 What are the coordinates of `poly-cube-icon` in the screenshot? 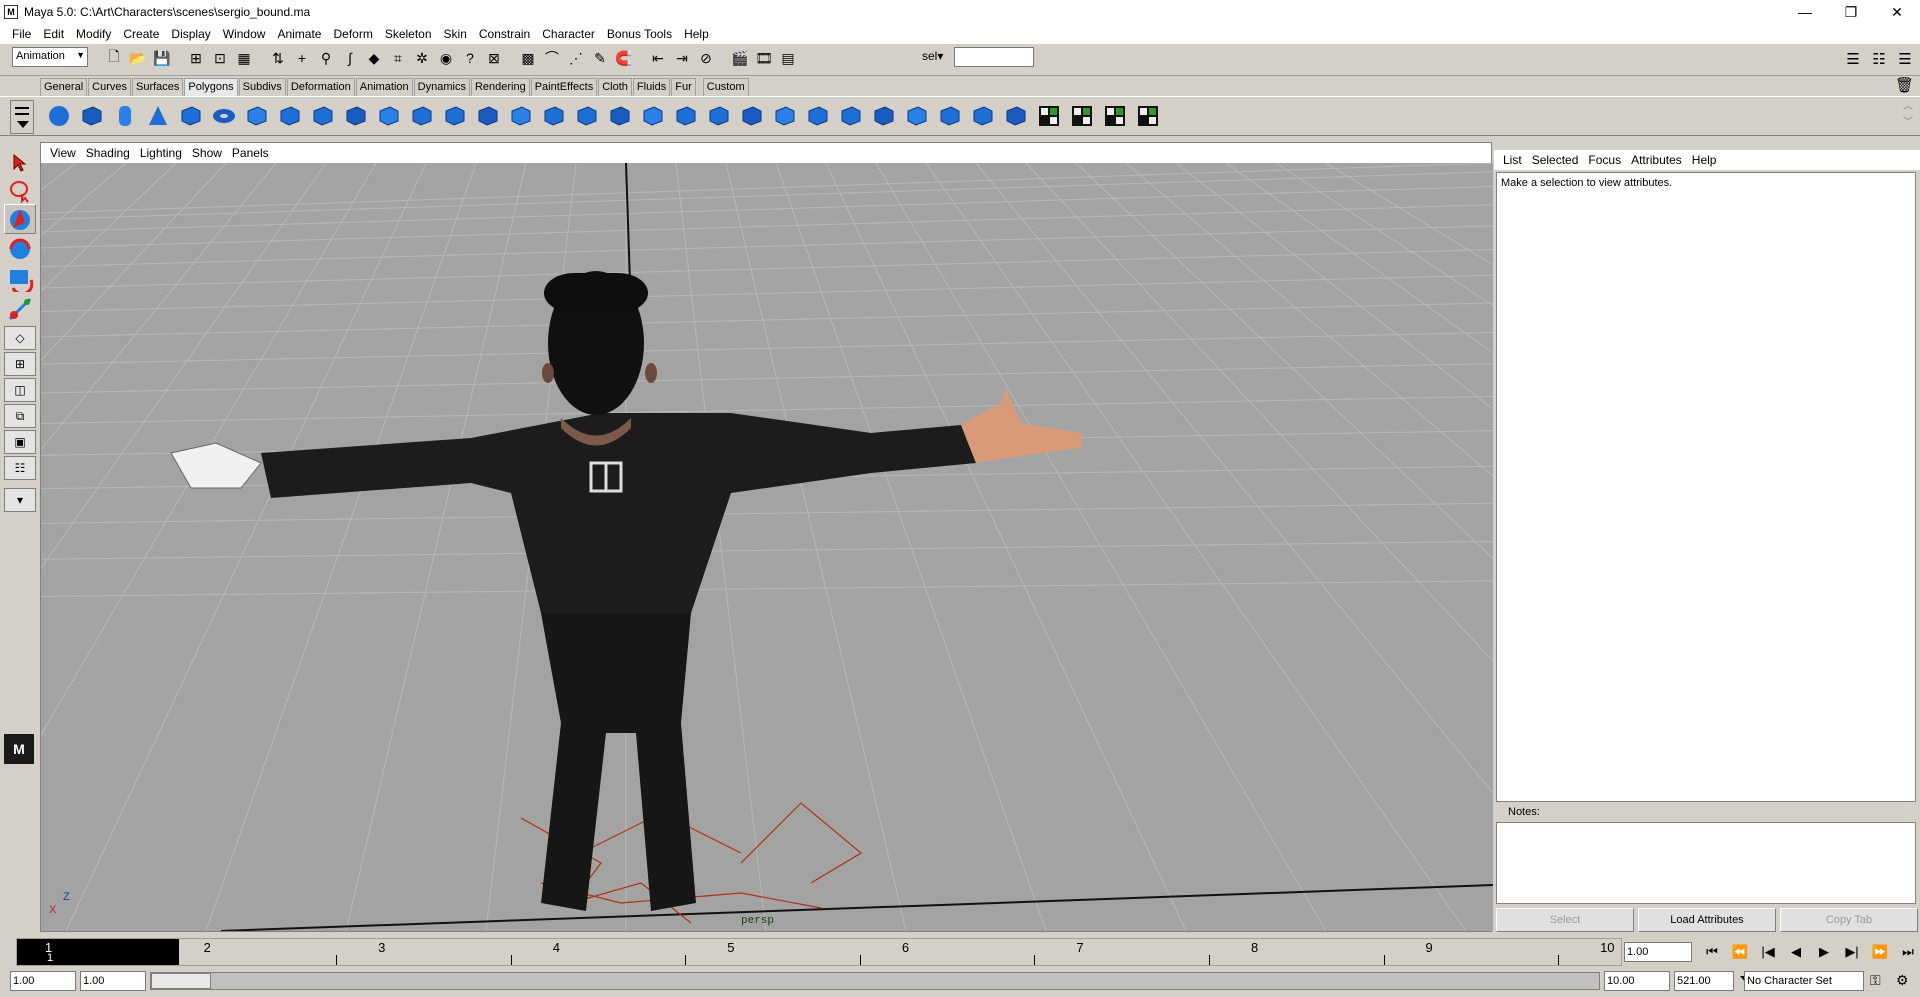 It's located at (92, 116).